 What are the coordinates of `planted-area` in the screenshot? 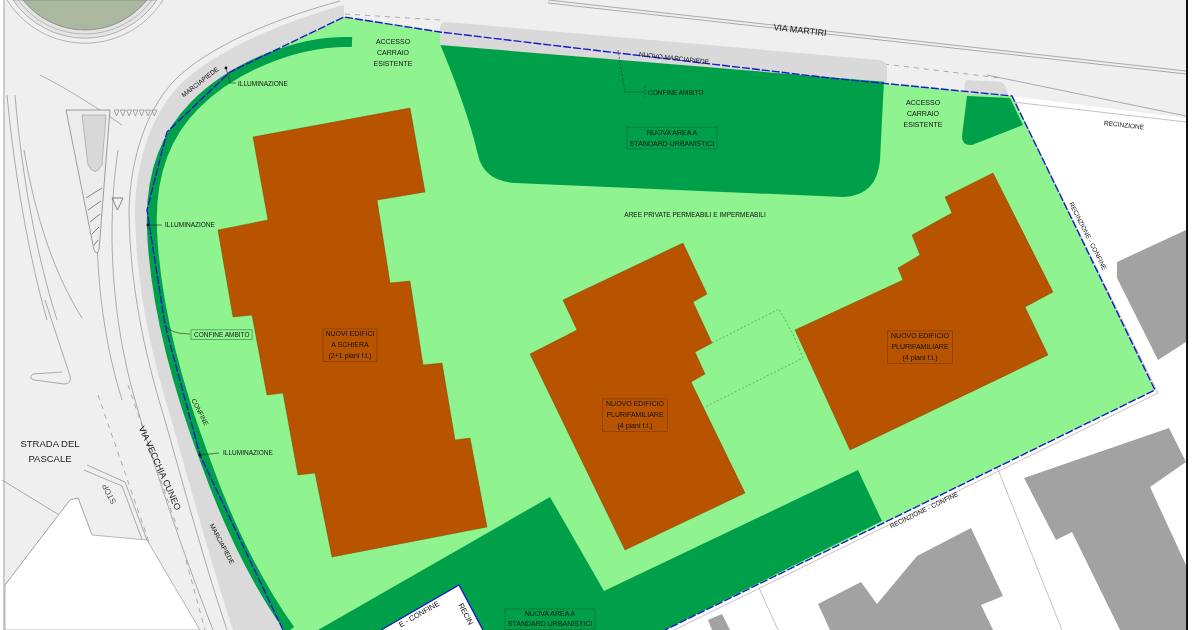 It's located at (992, 121).